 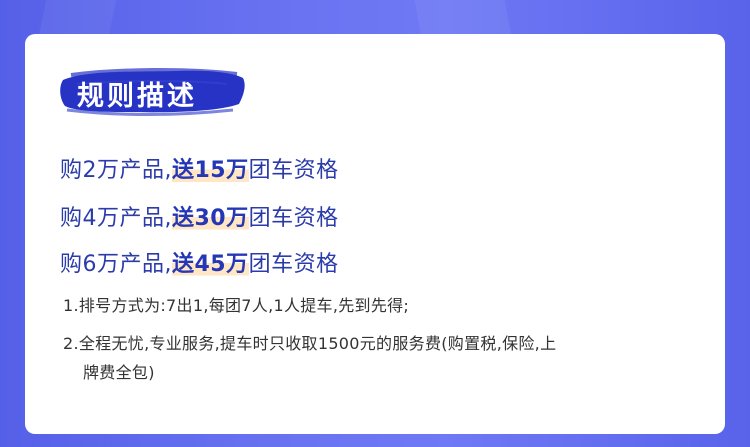 What do you see at coordinates (116, 170) in the screenshot?
I see `rule-prefix: 购2万产品,` at bounding box center [116, 170].